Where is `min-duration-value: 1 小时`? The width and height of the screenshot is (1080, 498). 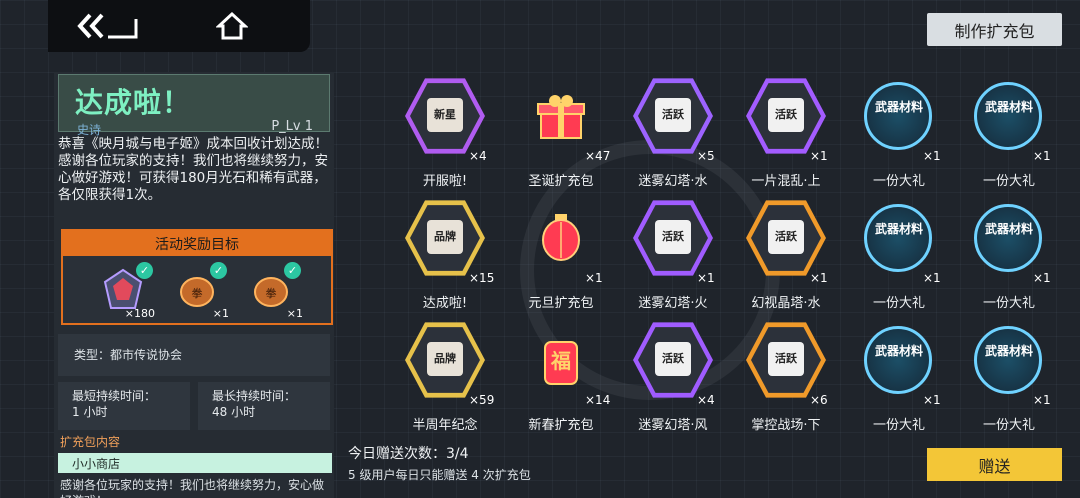
min-duration-value: 1 小时 is located at coordinates (90, 412).